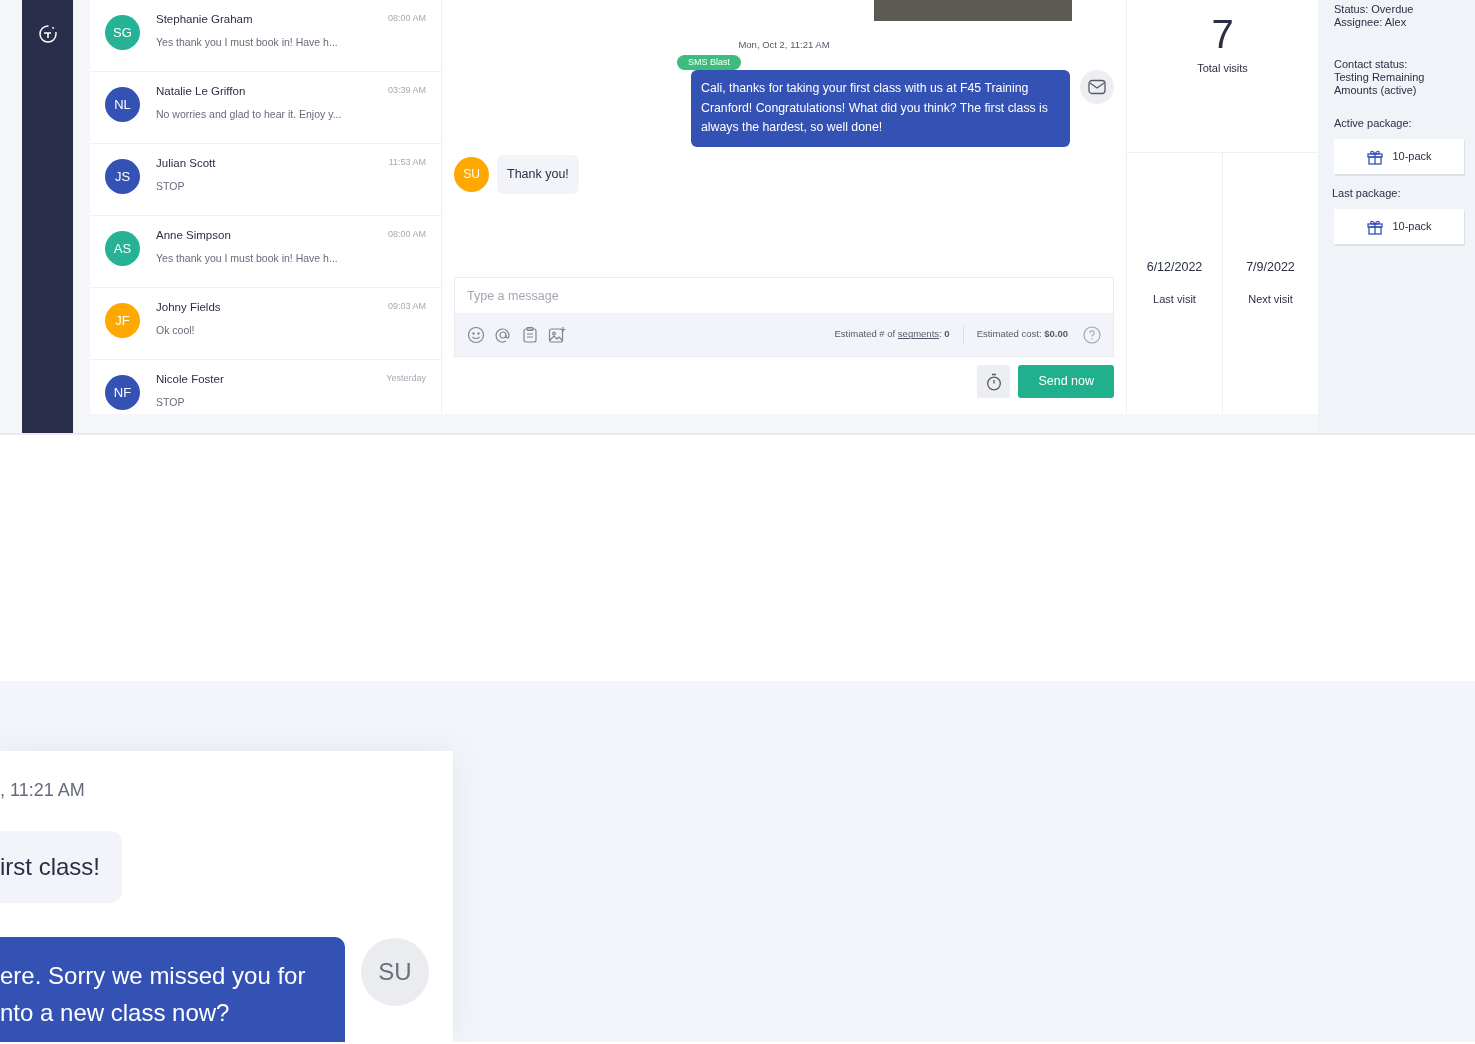 This screenshot has height=1044, width=1475. I want to click on avatar-initials: SG, so click(122, 32).